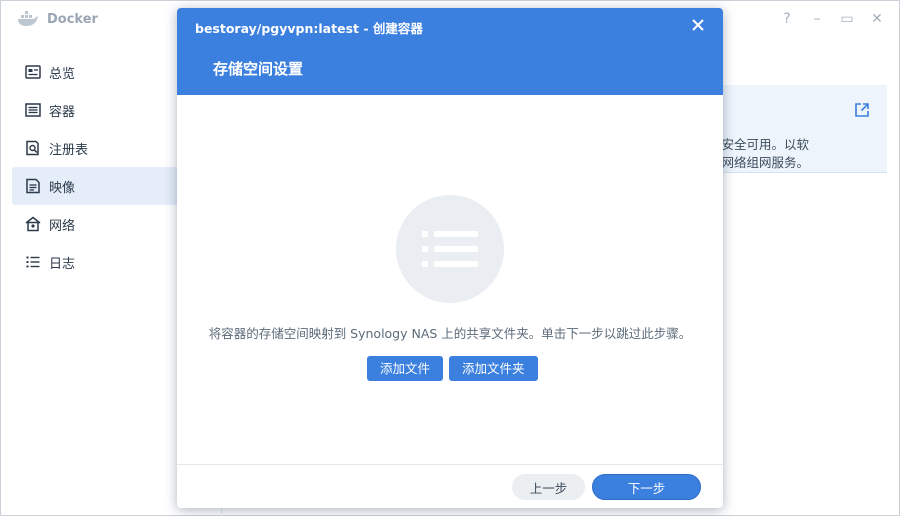 The image size is (900, 516). What do you see at coordinates (309, 28) in the screenshot?
I see `dialog-title: bestoray/pgyvpn:latest - 创建容器` at bounding box center [309, 28].